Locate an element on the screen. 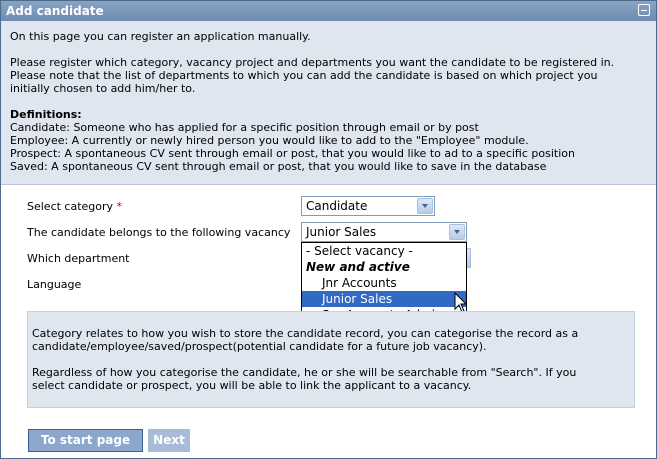 This screenshot has height=459, width=657. category-label: Select category * is located at coordinates (74, 206).